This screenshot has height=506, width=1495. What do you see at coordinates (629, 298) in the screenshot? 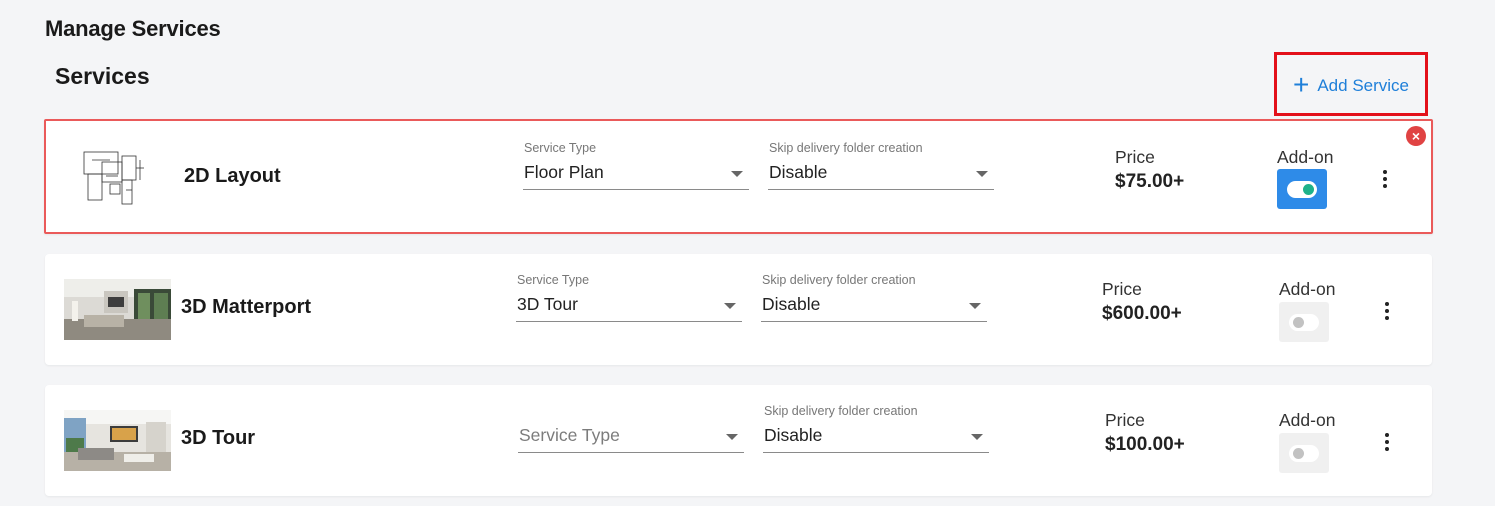
I see `service-type-select: Service Type 3D Tour` at bounding box center [629, 298].